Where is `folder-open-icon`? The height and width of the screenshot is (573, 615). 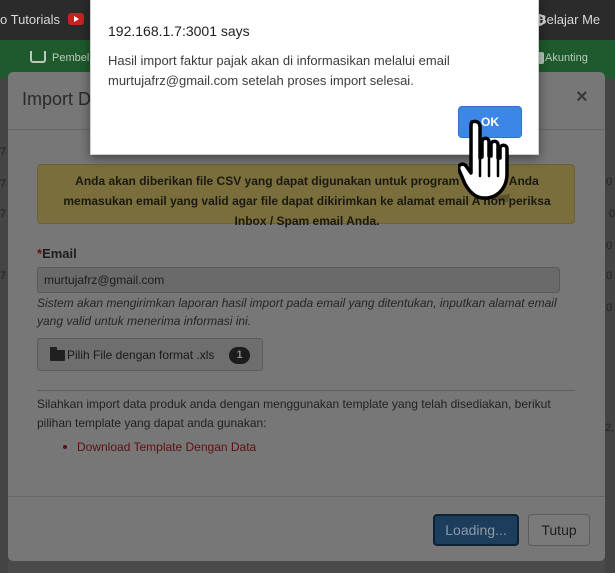 folder-open-icon is located at coordinates (57, 354).